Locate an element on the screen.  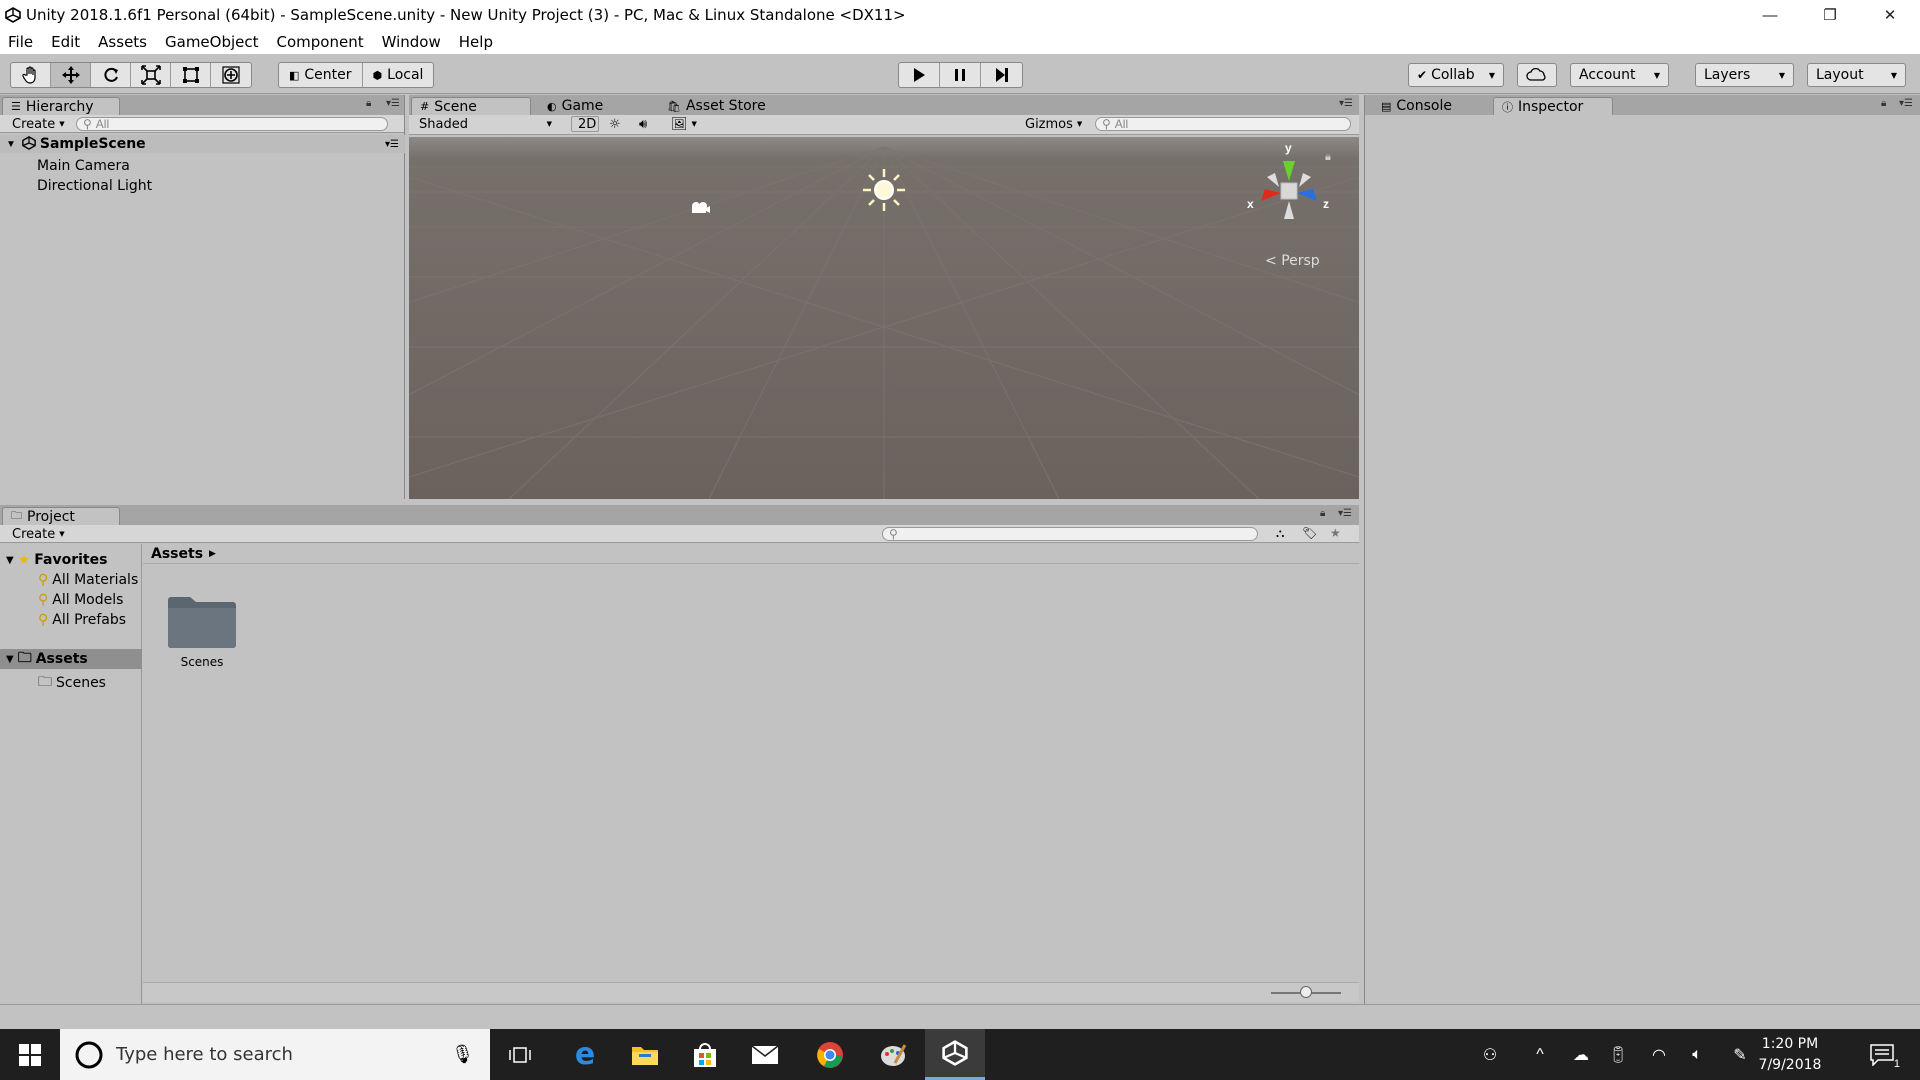
scale-tool-button is located at coordinates (151, 75).